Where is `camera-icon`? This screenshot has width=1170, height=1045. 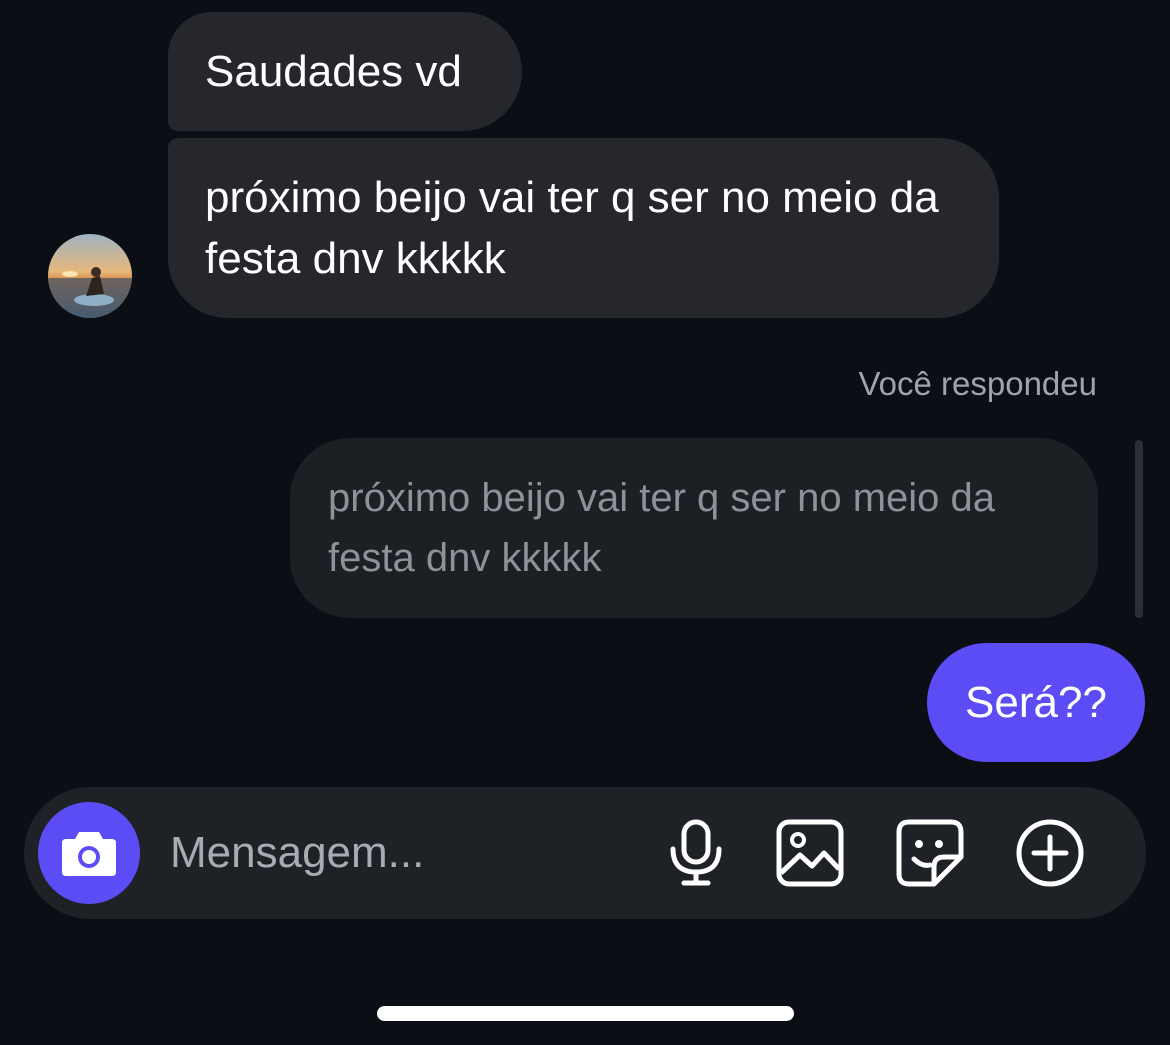
camera-icon is located at coordinates (89, 854).